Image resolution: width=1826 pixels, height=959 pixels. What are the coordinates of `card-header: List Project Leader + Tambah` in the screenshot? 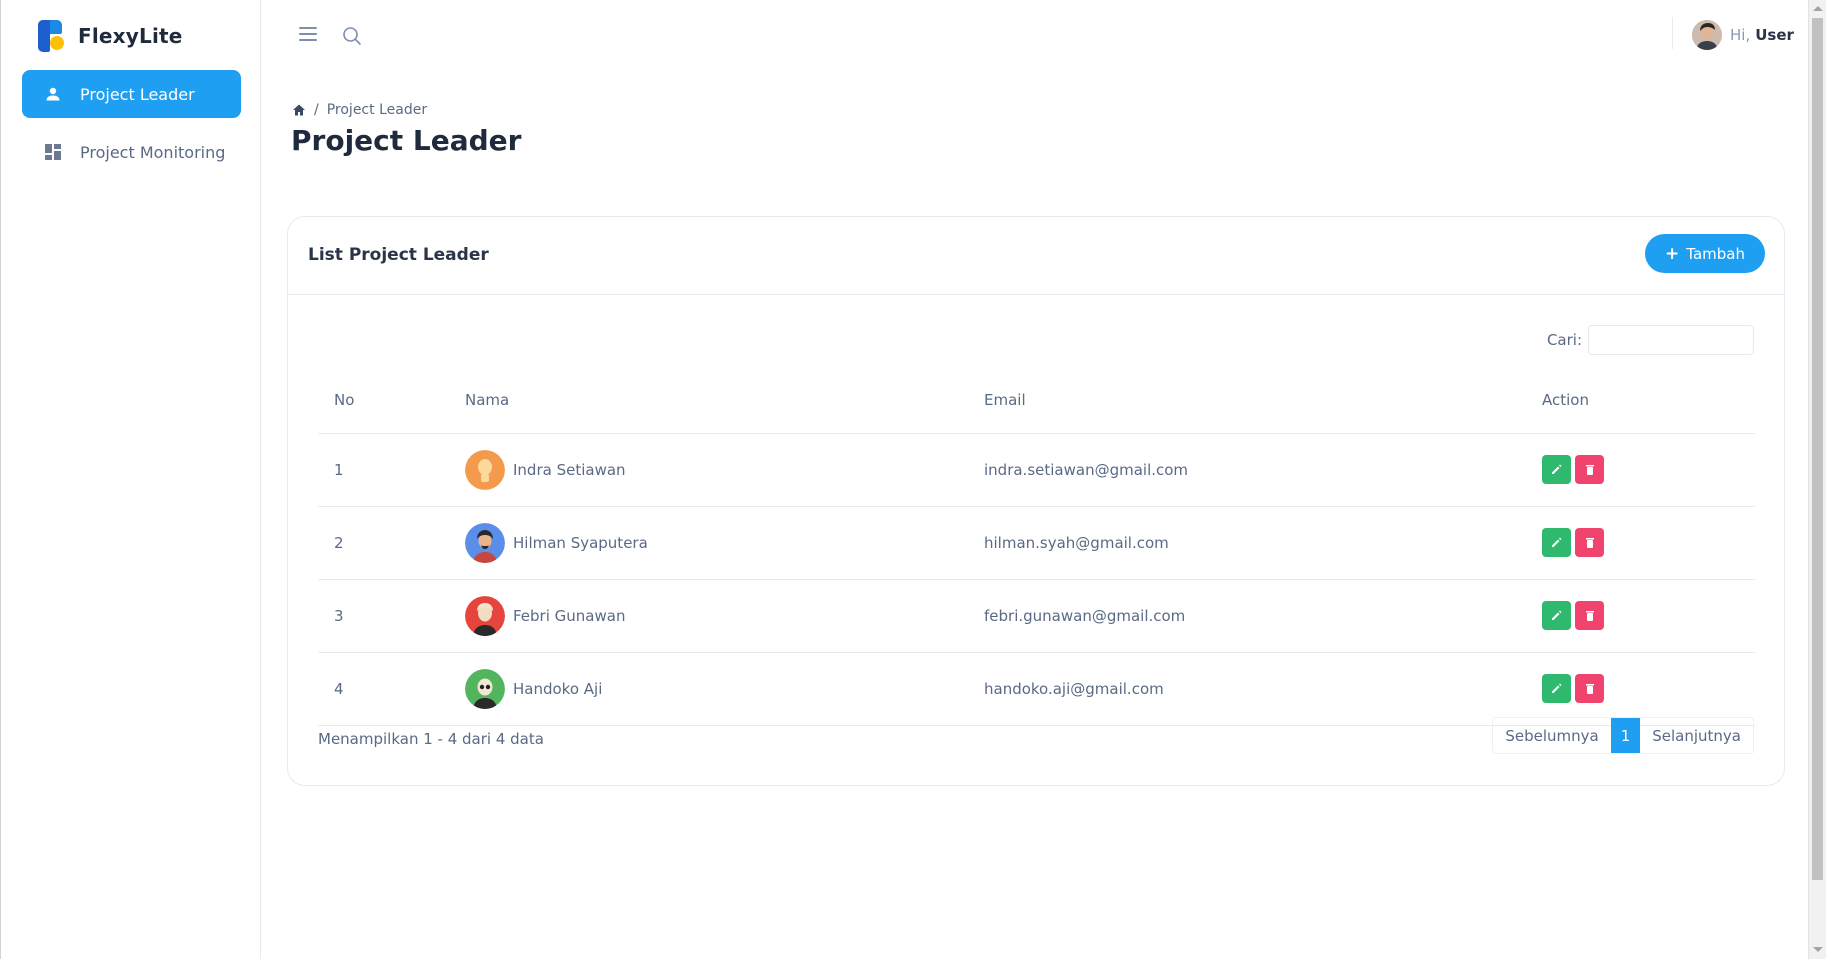 It's located at (1036, 256).